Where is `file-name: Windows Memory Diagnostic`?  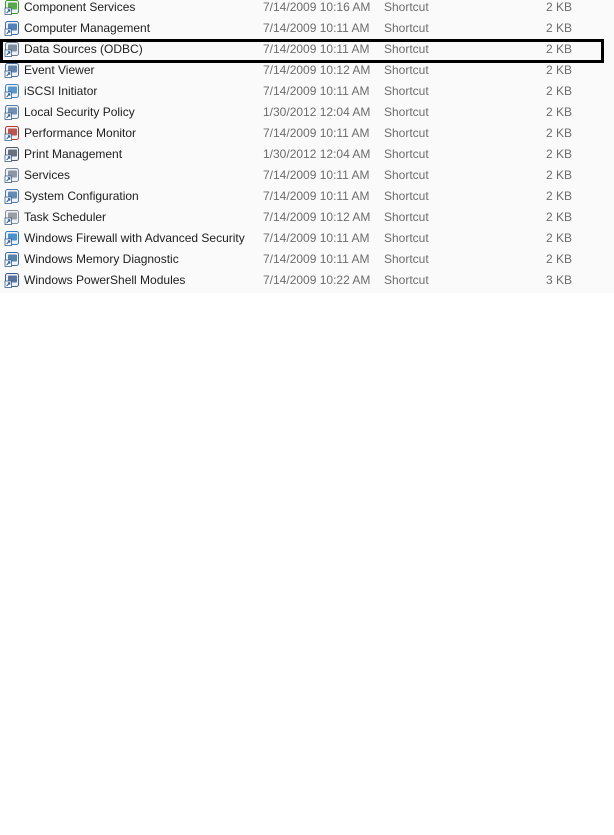 file-name: Windows Memory Diagnostic is located at coordinates (101, 259).